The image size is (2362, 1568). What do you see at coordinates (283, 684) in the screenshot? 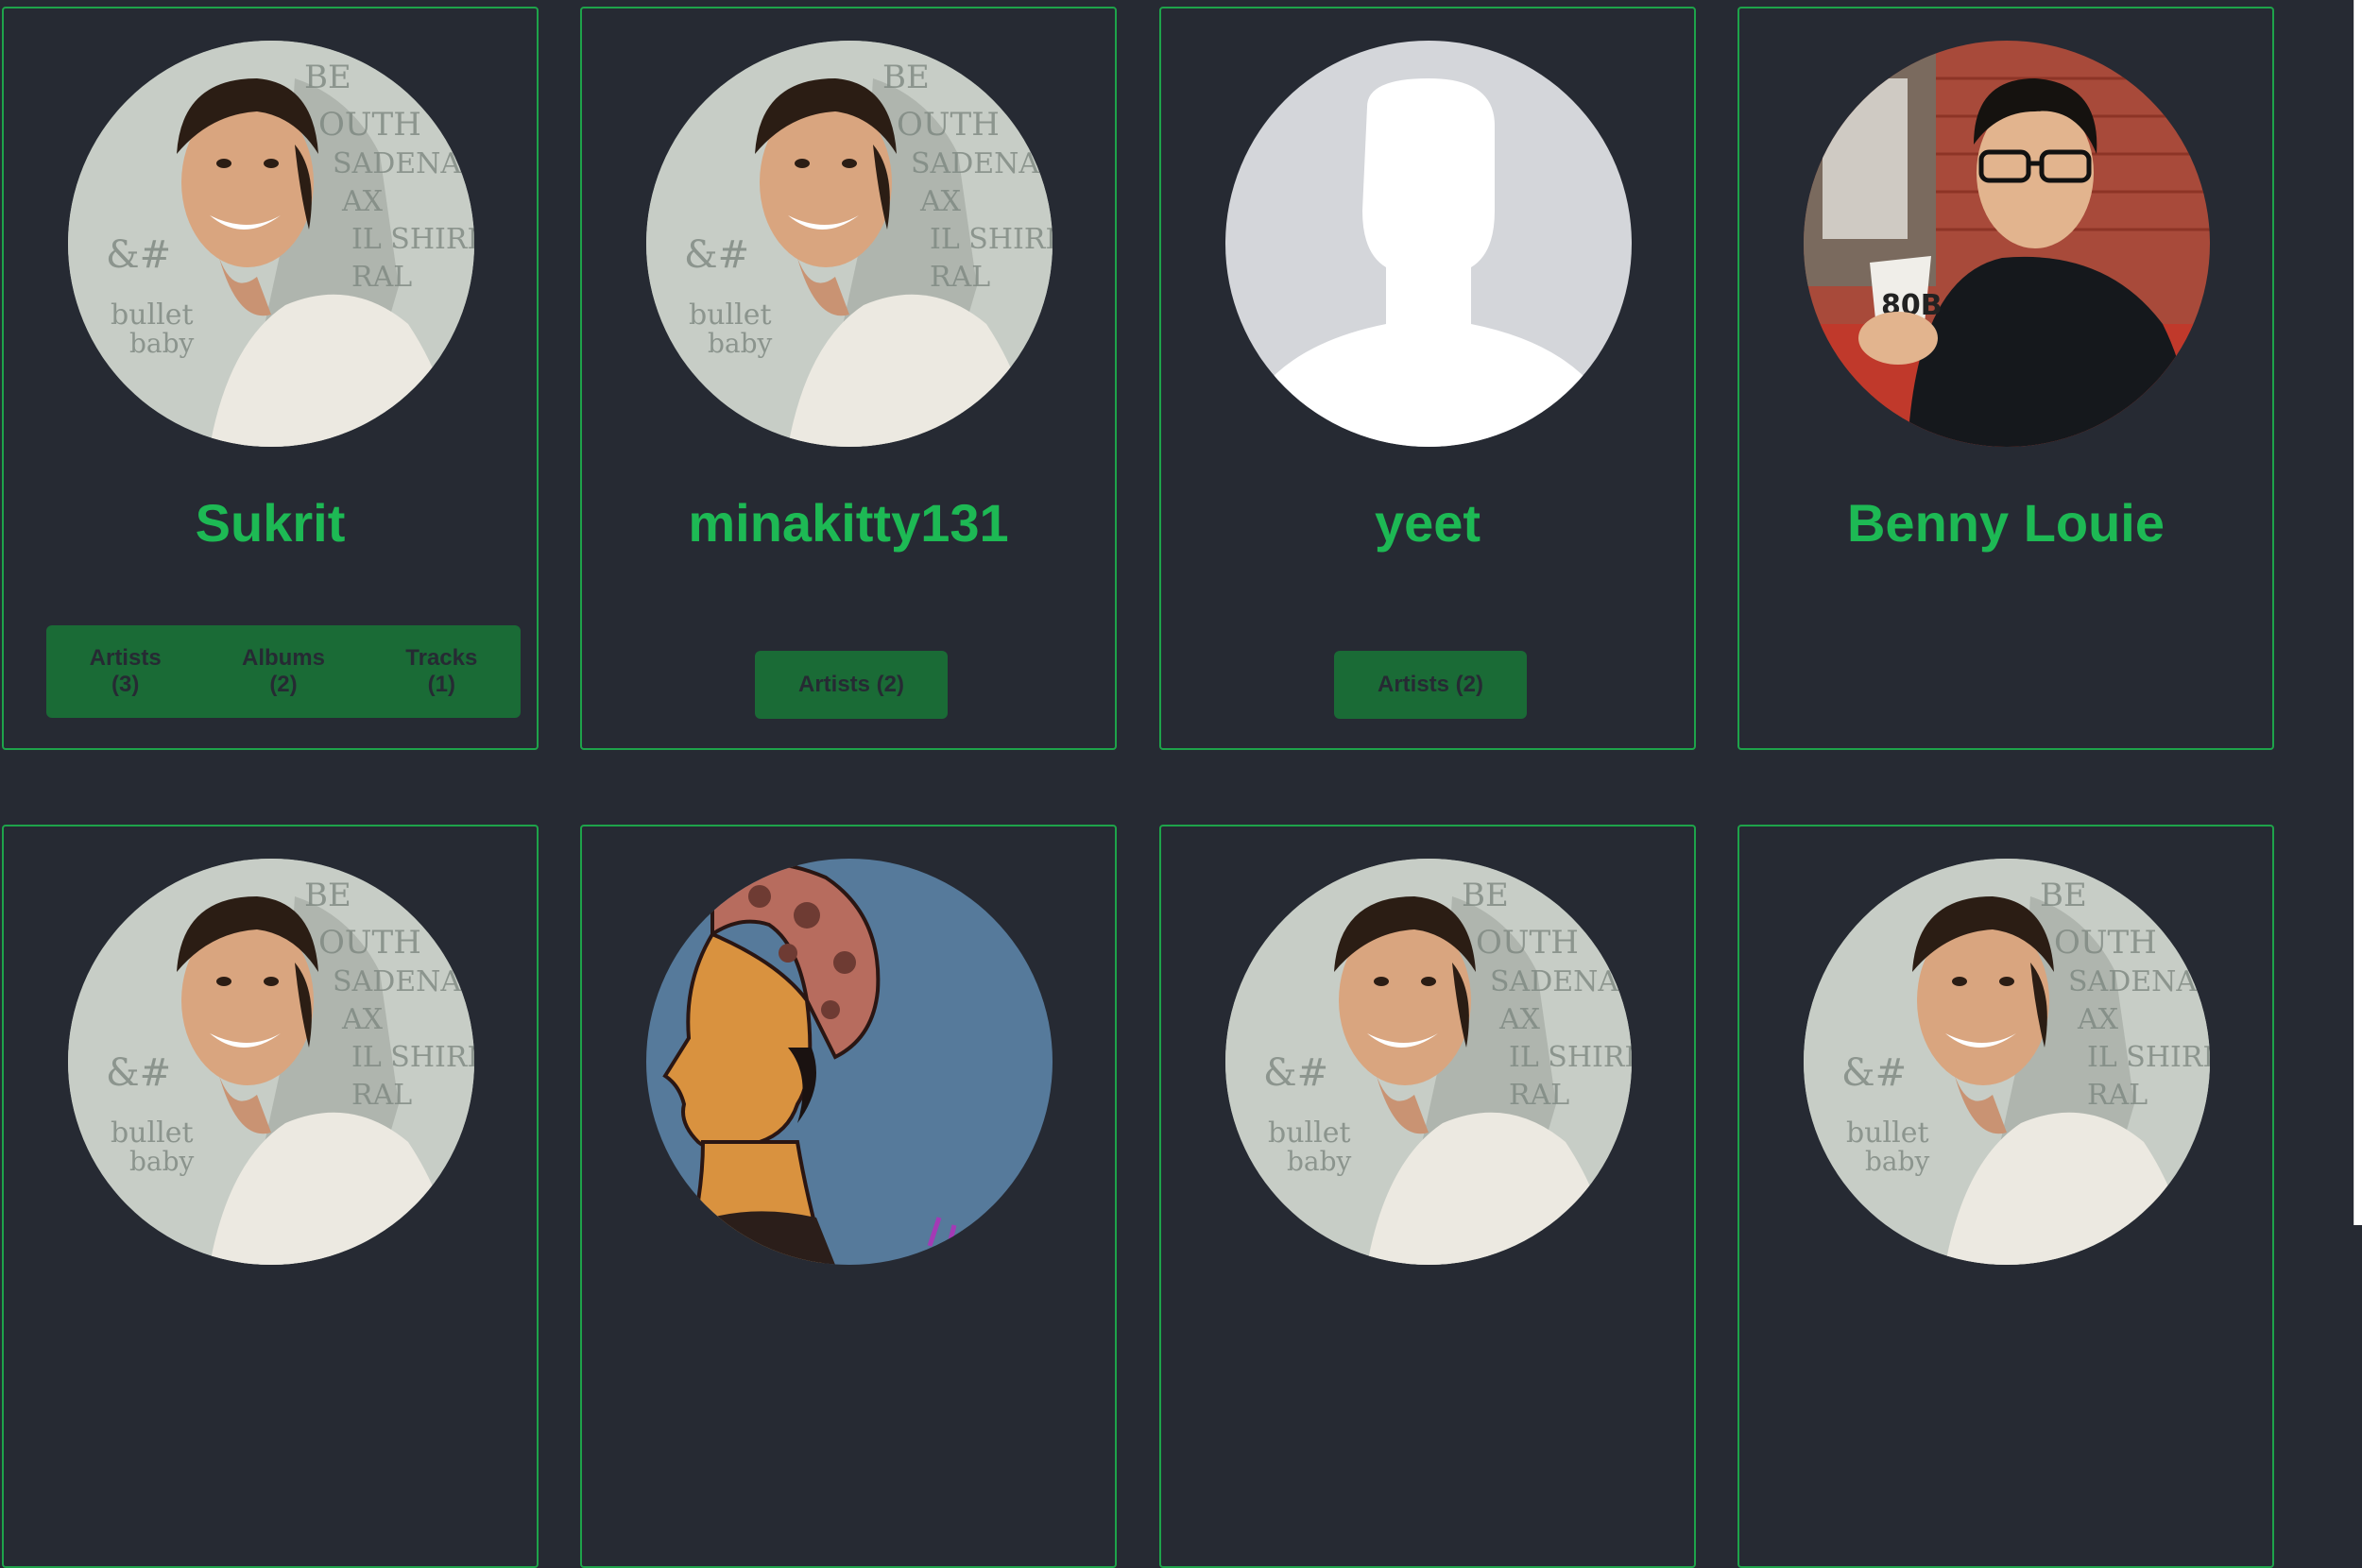
I see `button-count: (2)` at bounding box center [283, 684].